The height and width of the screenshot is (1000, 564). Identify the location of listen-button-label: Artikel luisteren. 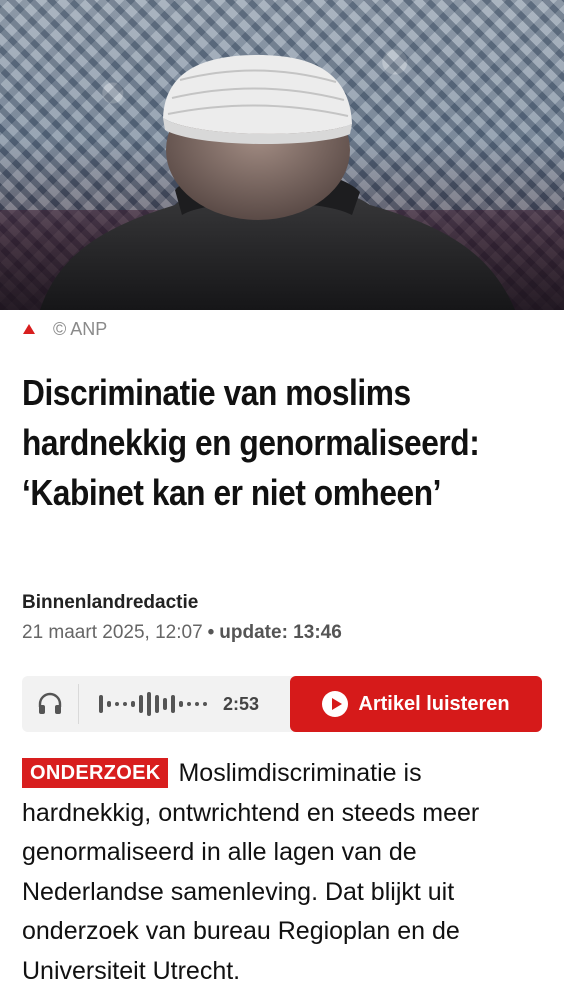
(434, 703).